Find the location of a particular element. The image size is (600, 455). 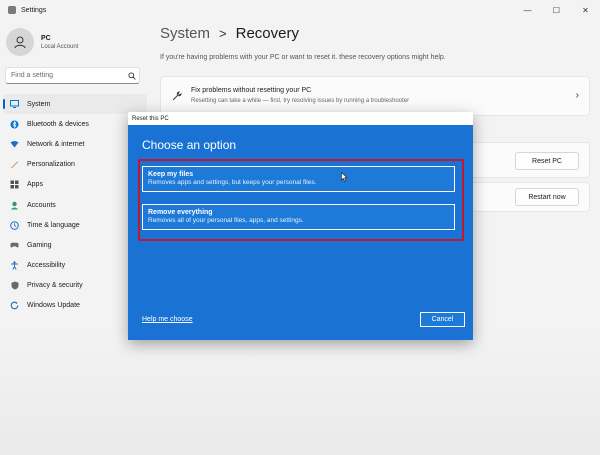

page-title: Recovery is located at coordinates (267, 33).